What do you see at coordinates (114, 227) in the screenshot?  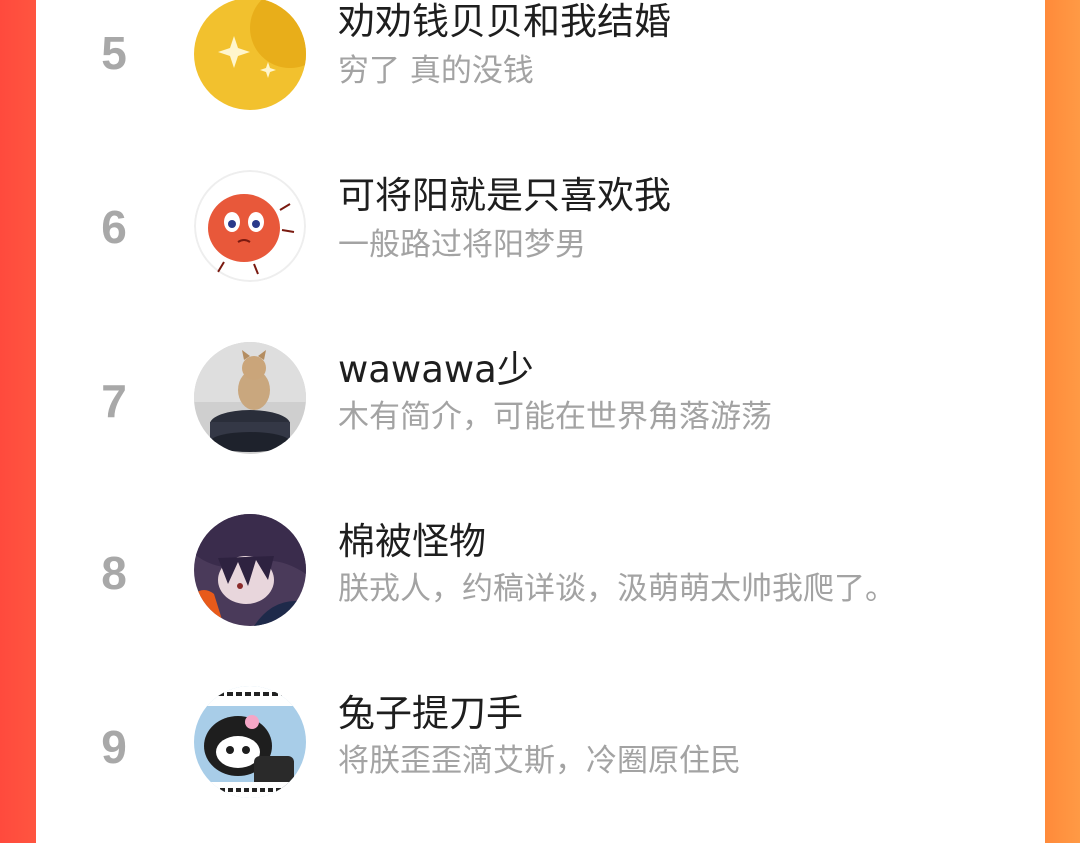 I see `rank-number: 6` at bounding box center [114, 227].